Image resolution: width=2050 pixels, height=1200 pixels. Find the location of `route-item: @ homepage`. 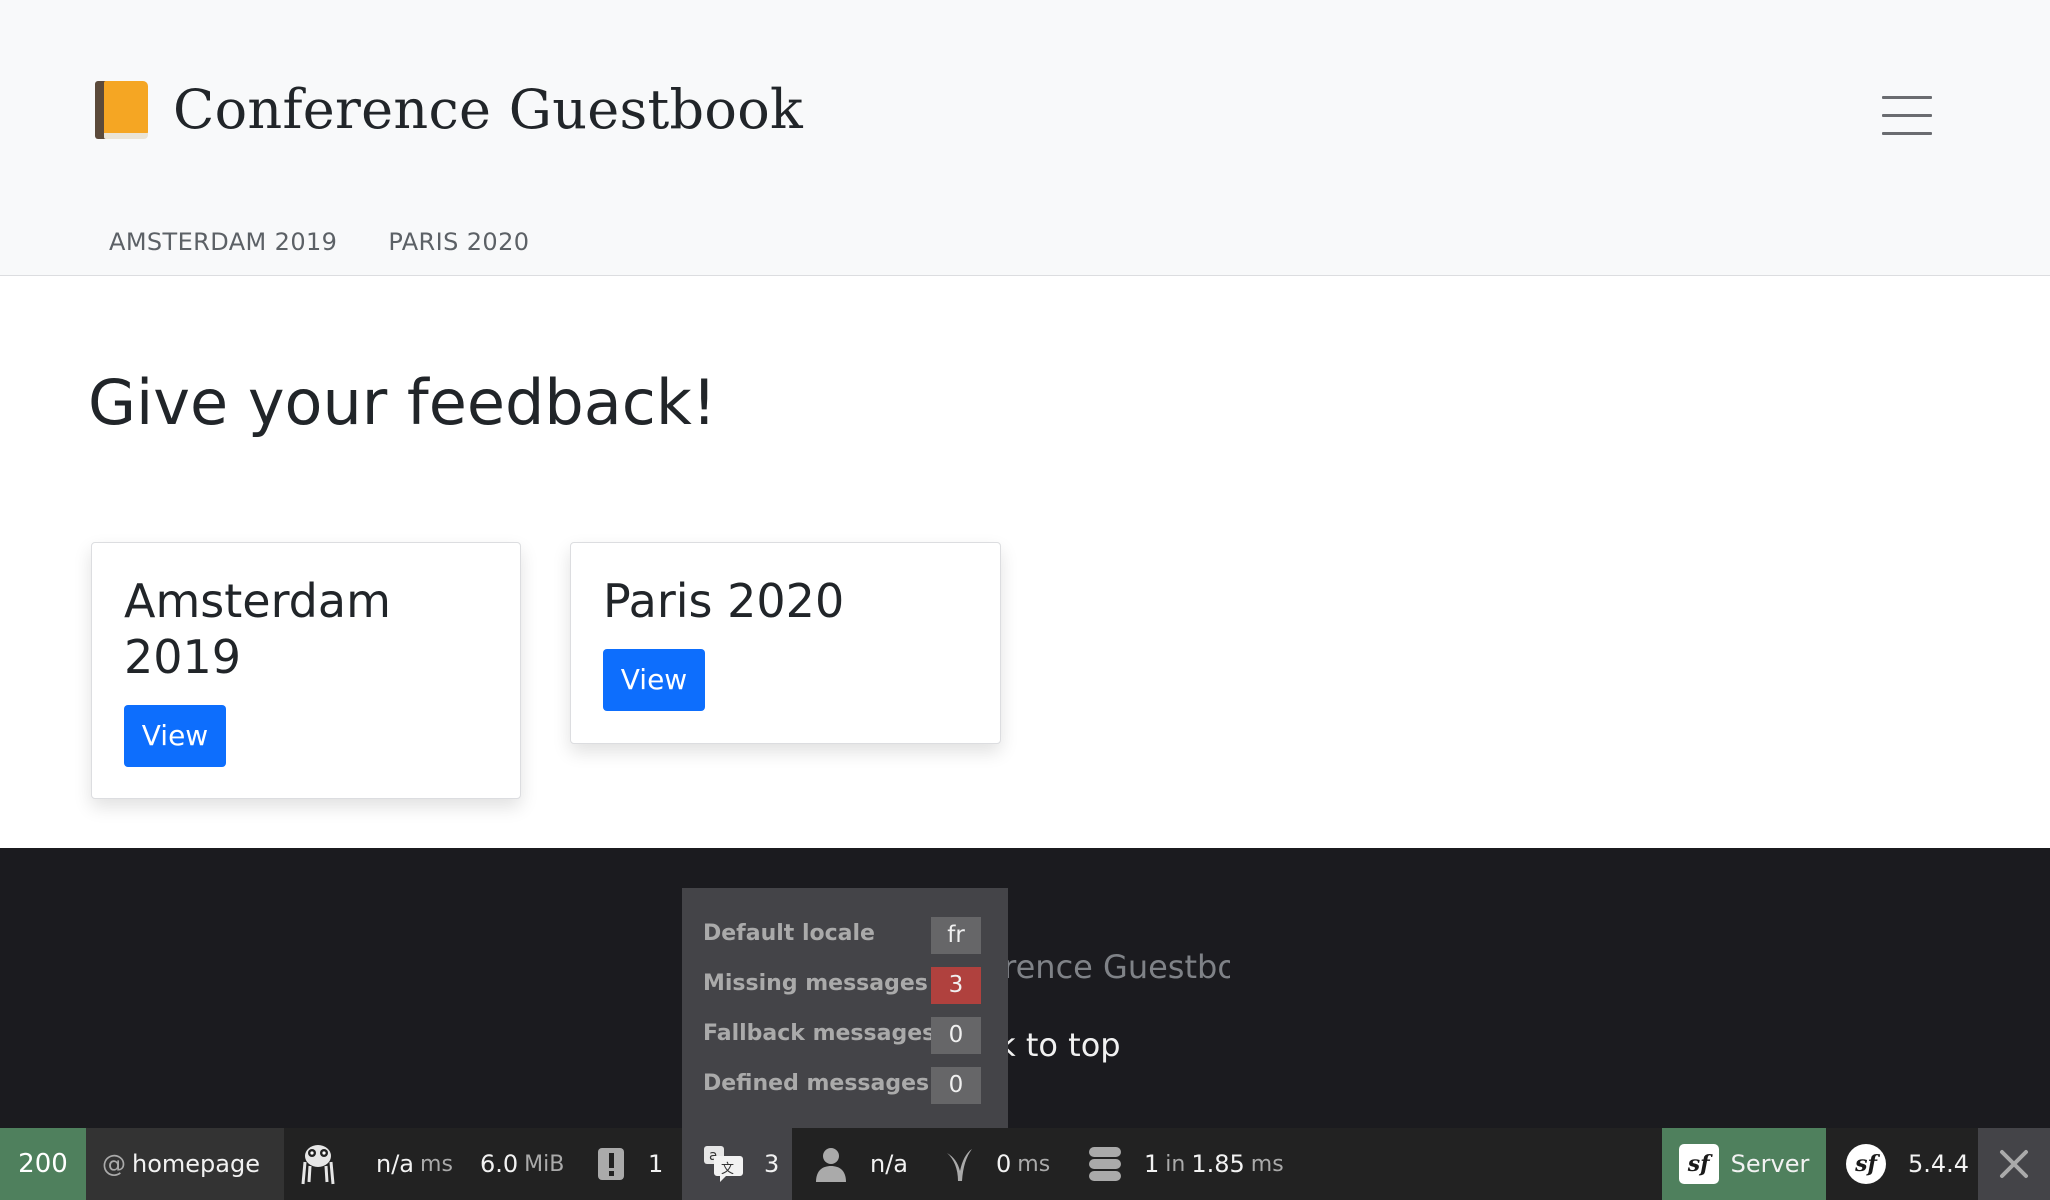

route-item: @ homepage is located at coordinates (185, 1164).